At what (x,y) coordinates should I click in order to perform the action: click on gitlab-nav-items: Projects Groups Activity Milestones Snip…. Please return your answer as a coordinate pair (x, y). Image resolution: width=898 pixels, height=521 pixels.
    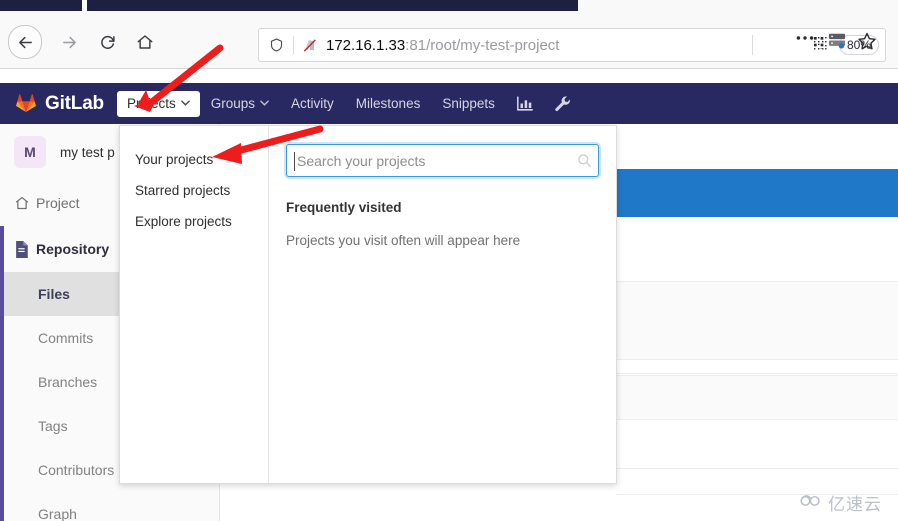
    Looking at the image, I should click on (349, 103).